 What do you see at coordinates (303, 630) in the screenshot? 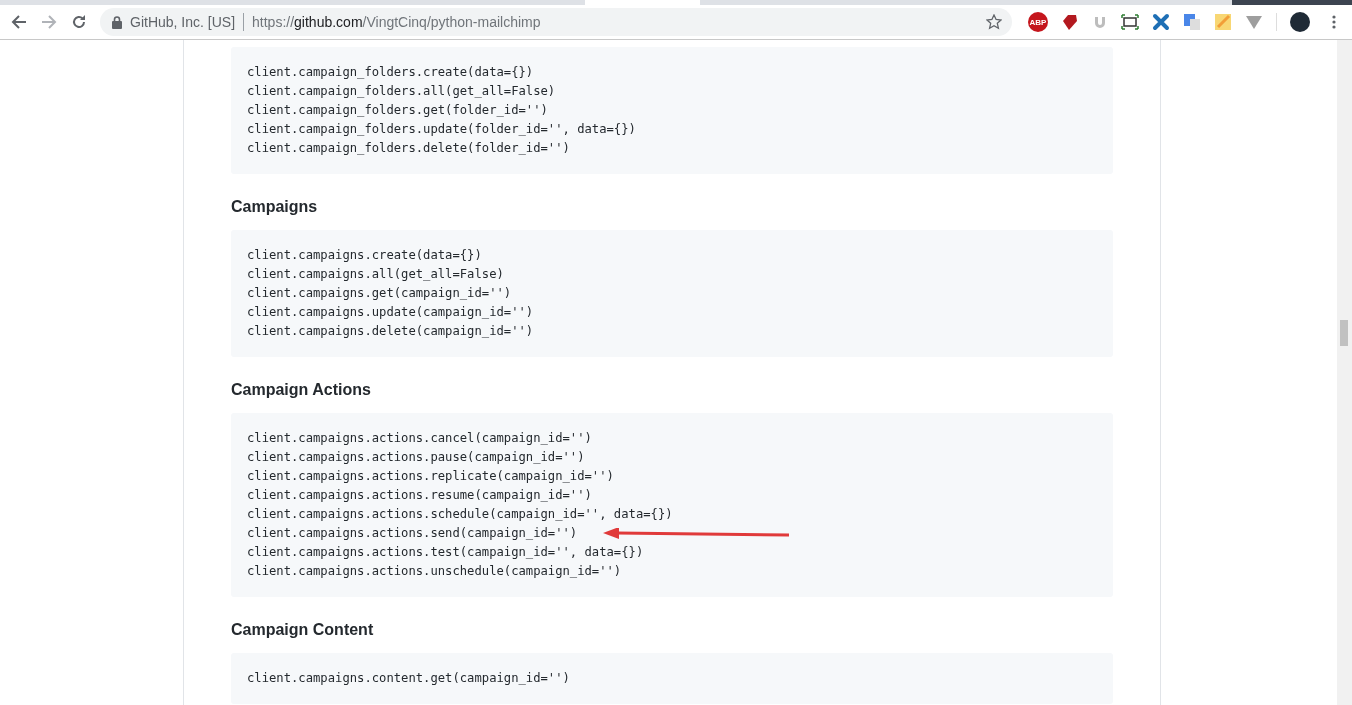
I see `section-heading: Campaign Content` at bounding box center [303, 630].